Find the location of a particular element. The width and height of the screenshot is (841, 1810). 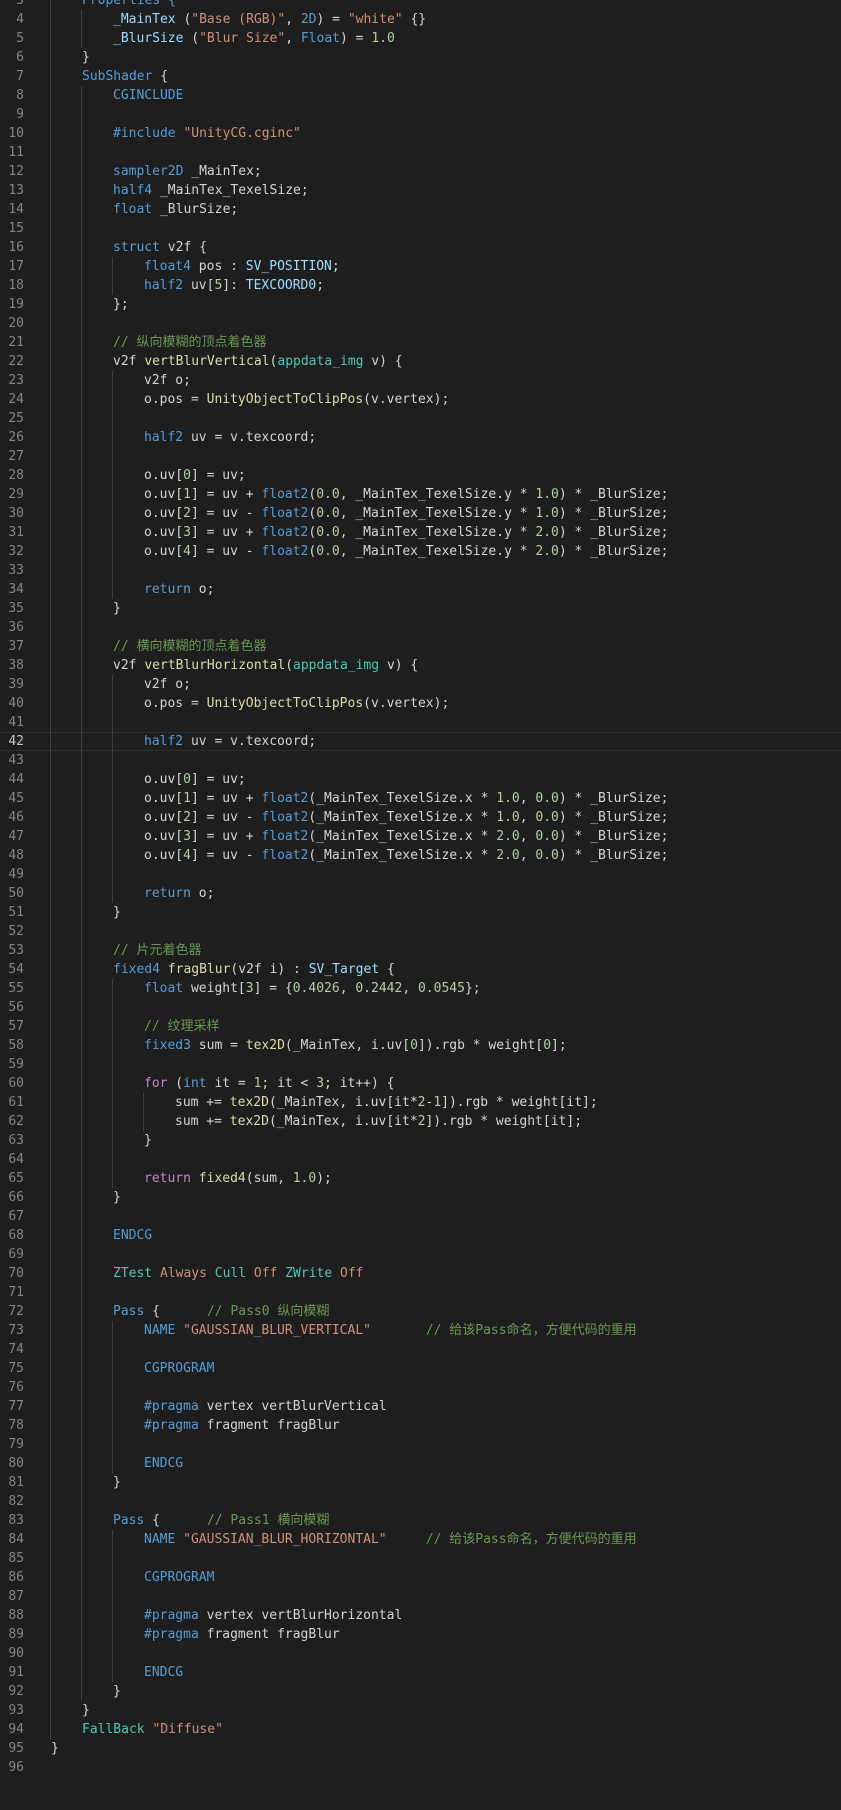

code-line-49: 49 is located at coordinates (420, 874).